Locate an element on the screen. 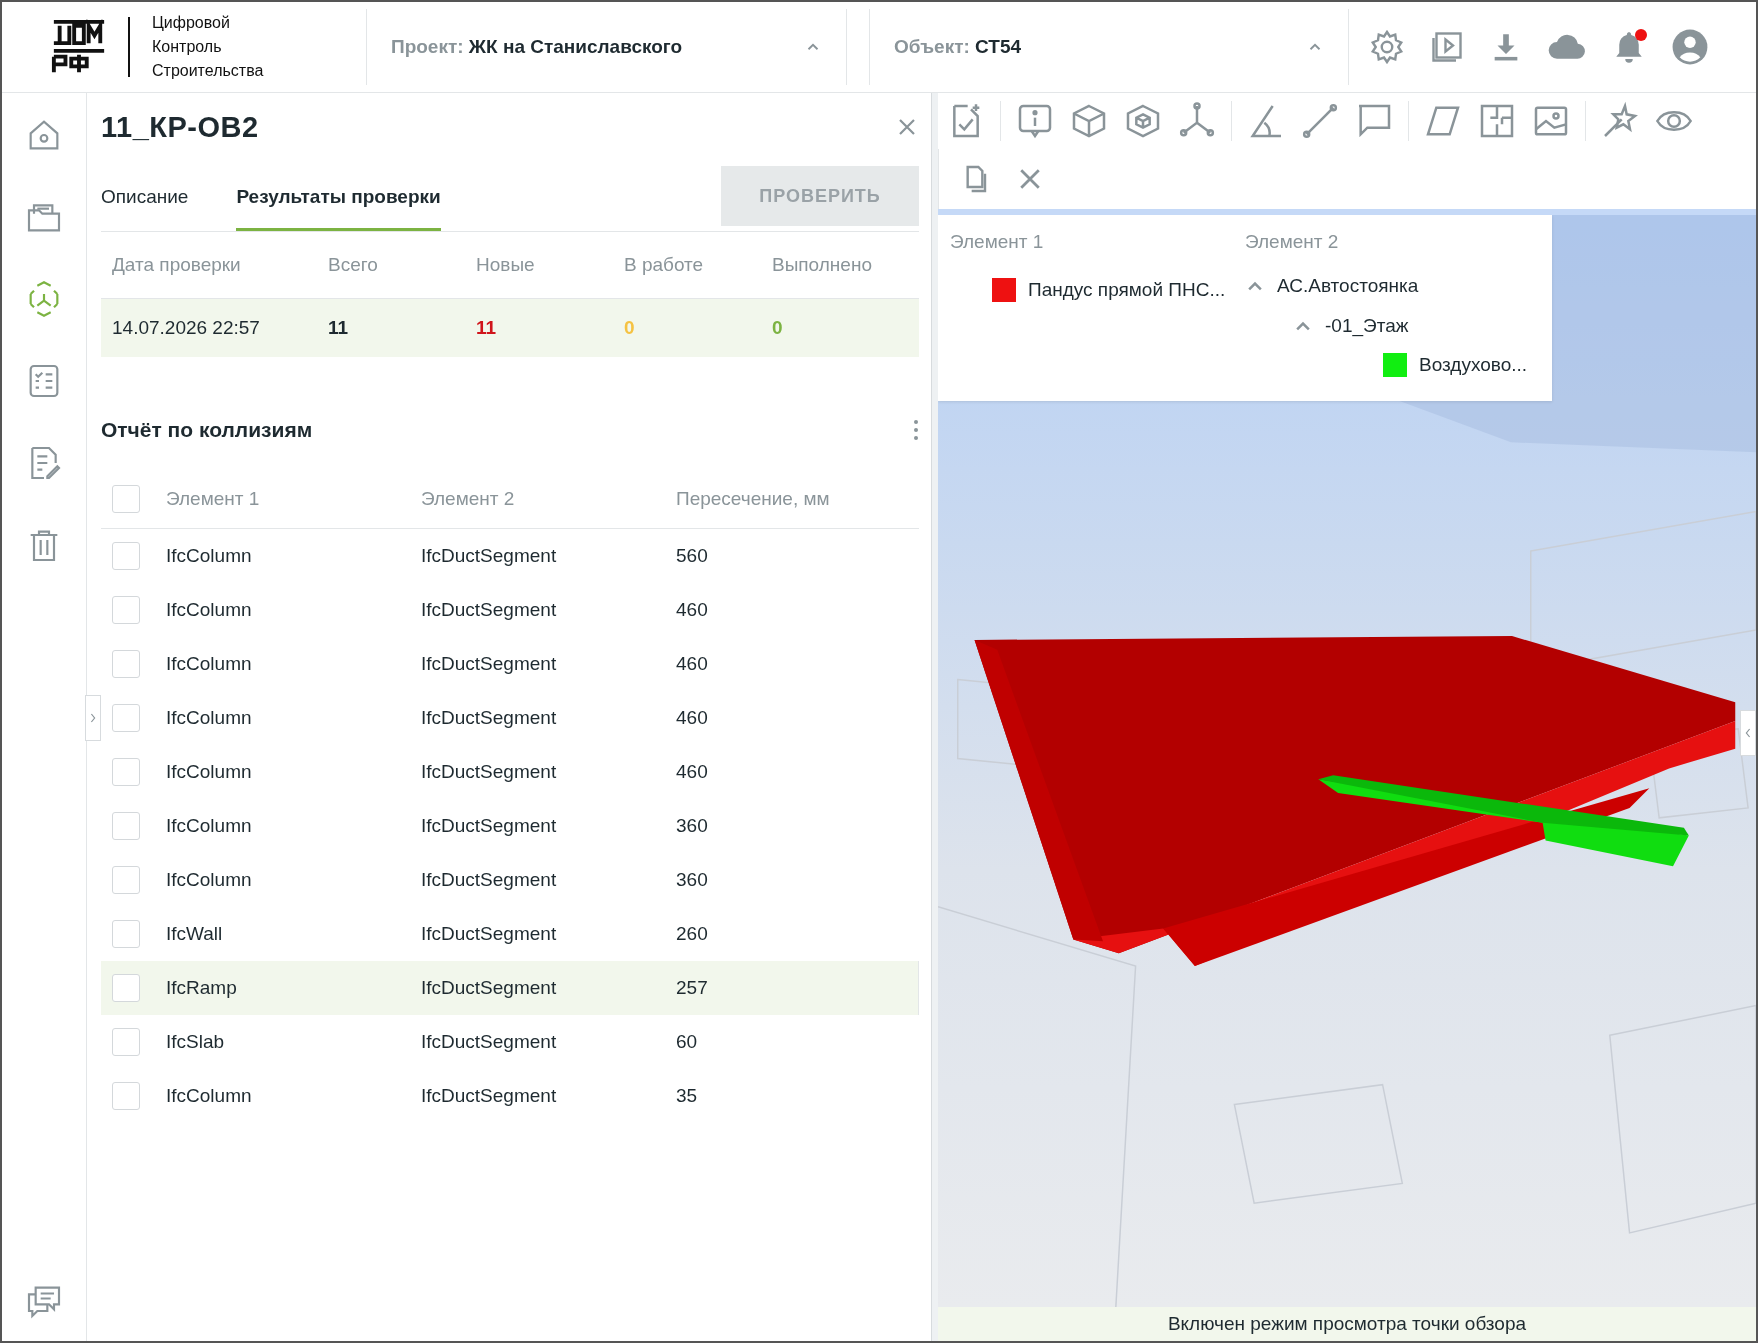  settings-icon is located at coordinates (1387, 47).